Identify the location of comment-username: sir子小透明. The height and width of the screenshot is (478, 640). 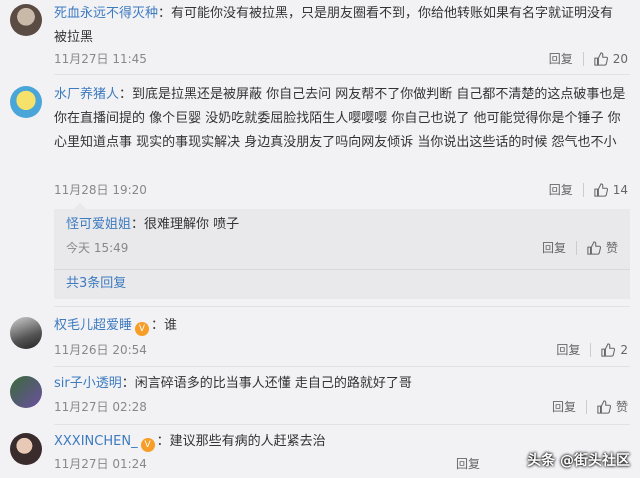
(88, 383).